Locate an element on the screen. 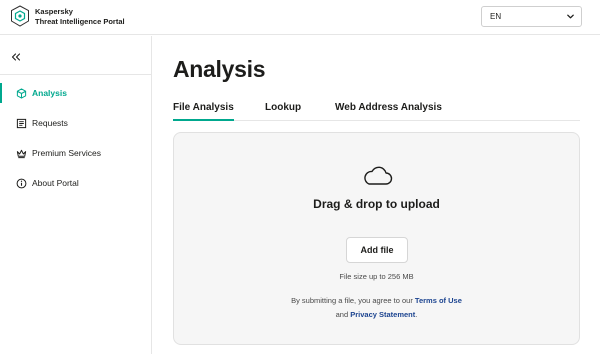 The image size is (600, 354). collapse-sidebar-button is located at coordinates (16, 57).